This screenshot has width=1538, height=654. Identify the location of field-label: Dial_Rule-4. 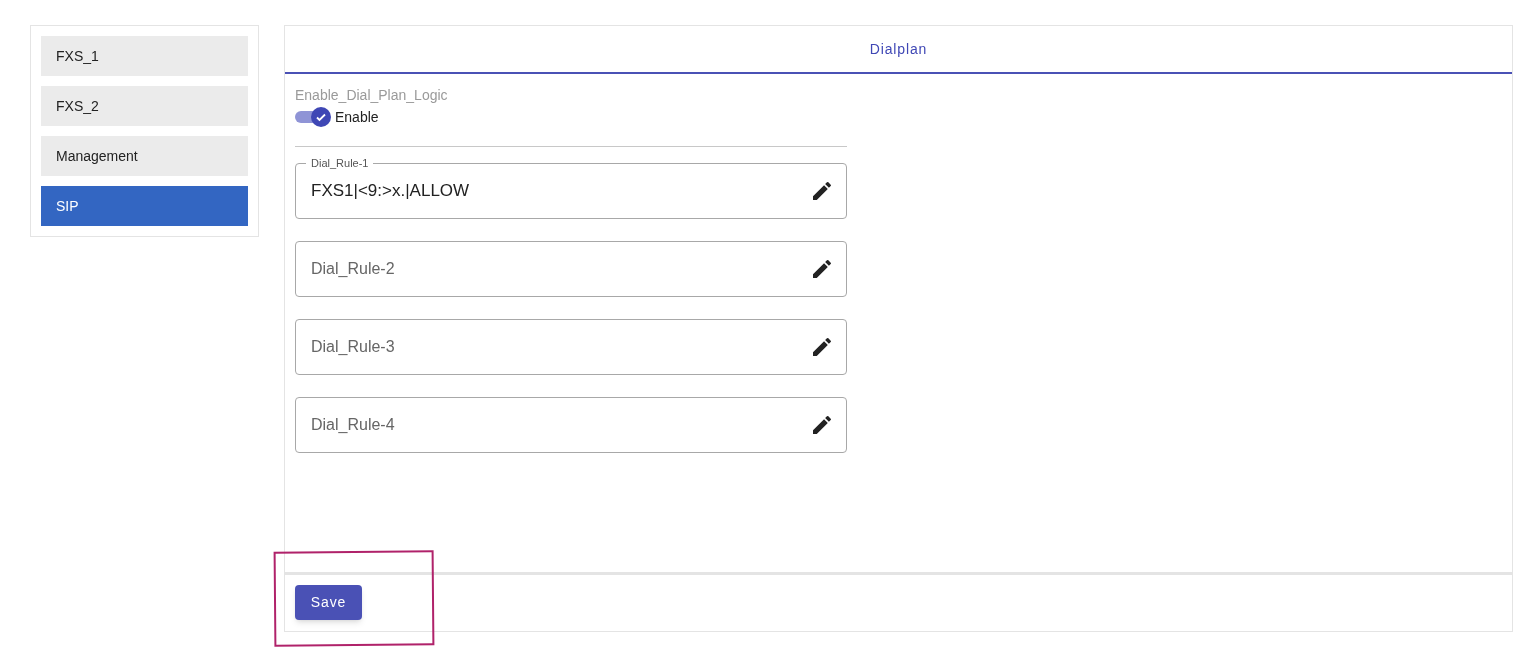
(353, 425).